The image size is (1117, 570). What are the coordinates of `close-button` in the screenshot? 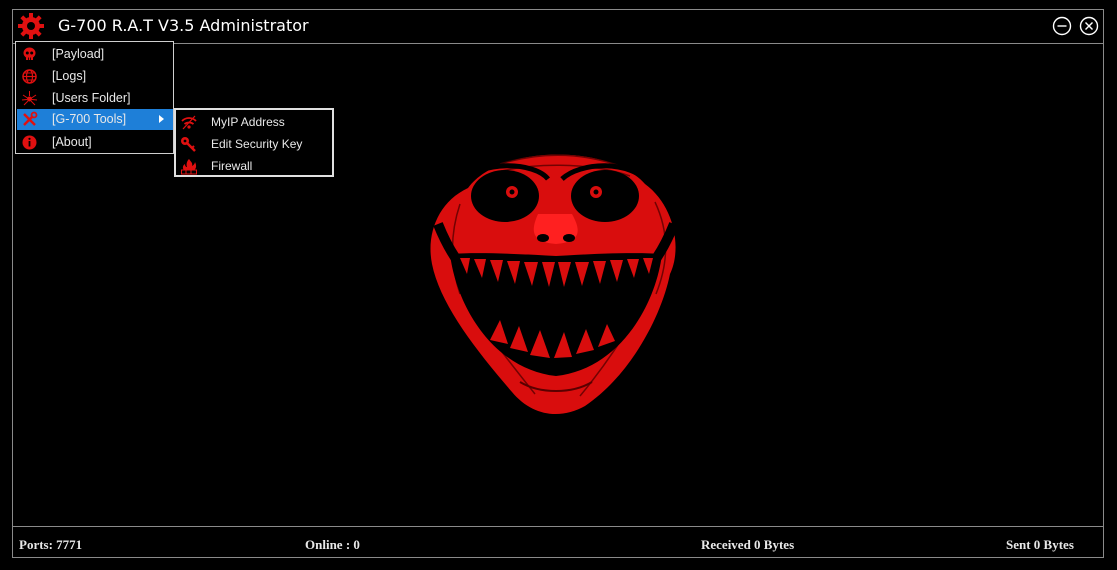 It's located at (1089, 26).